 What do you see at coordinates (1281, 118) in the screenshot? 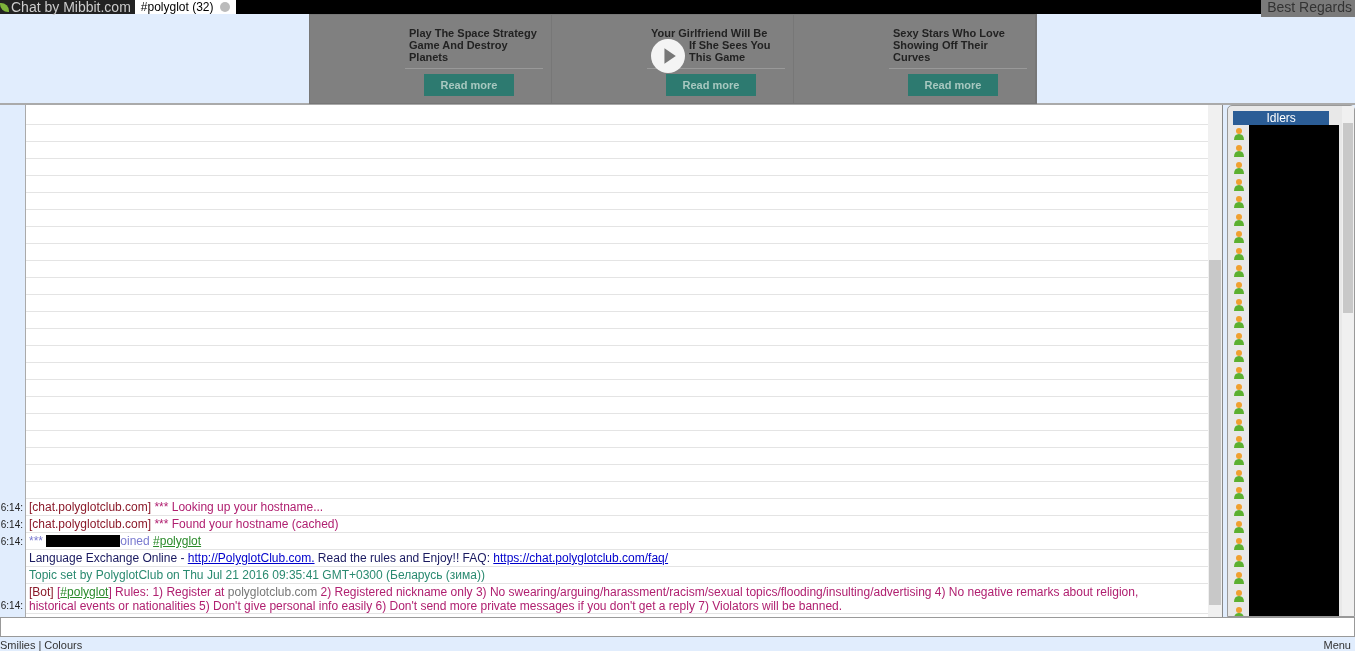
I see `idlers-header: Idlers` at bounding box center [1281, 118].